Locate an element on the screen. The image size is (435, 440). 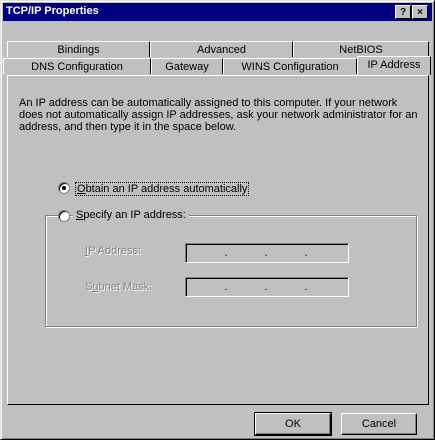
help-button: ? is located at coordinates (403, 12).